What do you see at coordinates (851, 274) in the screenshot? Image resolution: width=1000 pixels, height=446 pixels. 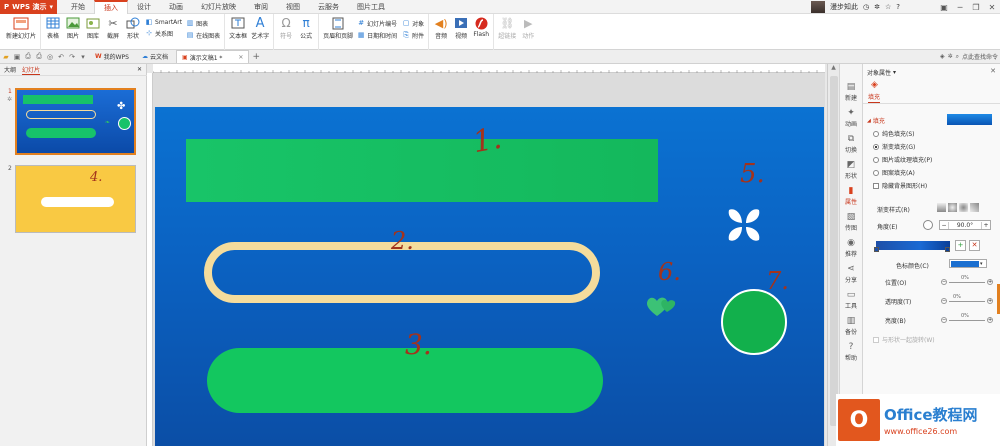 I see `side-share-button: ⋖ 分享` at bounding box center [851, 274].